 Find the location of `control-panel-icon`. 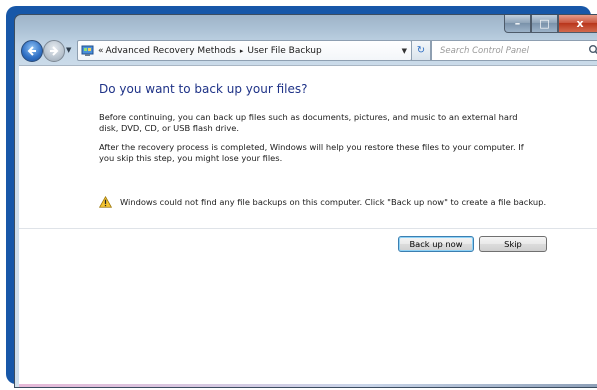

control-panel-icon is located at coordinates (87, 51).